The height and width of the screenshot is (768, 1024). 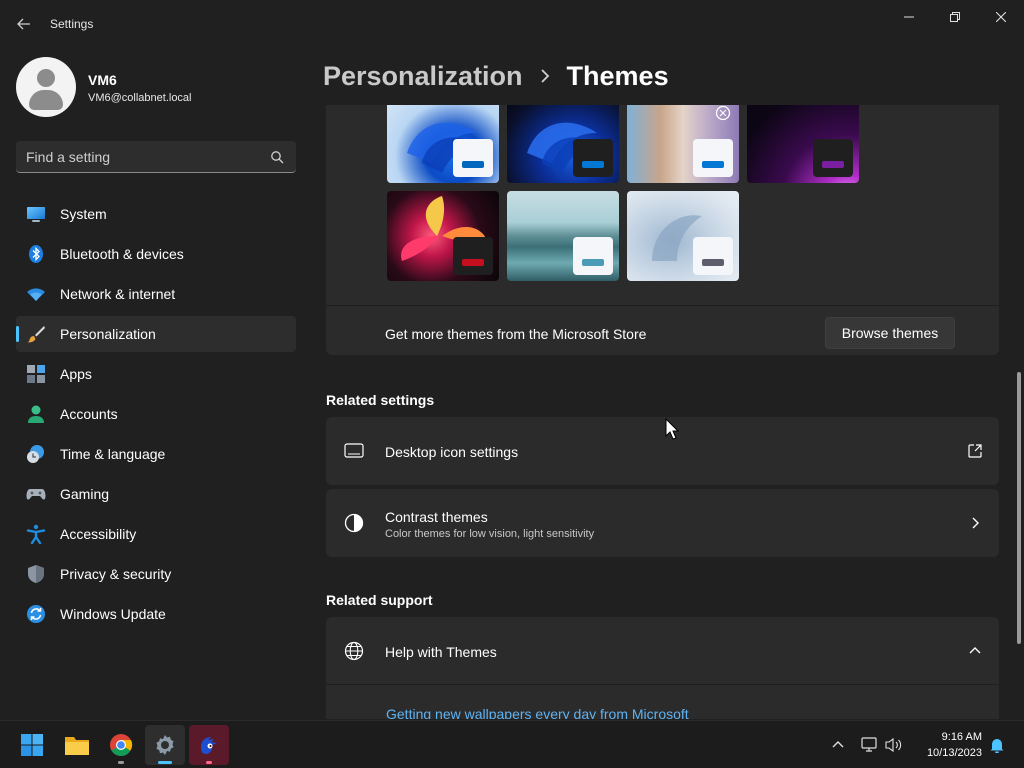 What do you see at coordinates (452, 452) in the screenshot?
I see `desktop-icon-settings-title: Desktop icon settings` at bounding box center [452, 452].